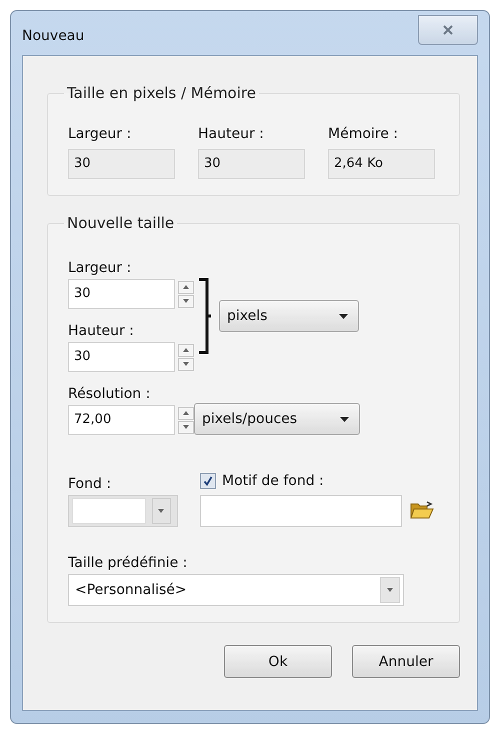 The height and width of the screenshot is (733, 500). Describe the element at coordinates (90, 484) in the screenshot. I see `field-label: Fond :` at that location.